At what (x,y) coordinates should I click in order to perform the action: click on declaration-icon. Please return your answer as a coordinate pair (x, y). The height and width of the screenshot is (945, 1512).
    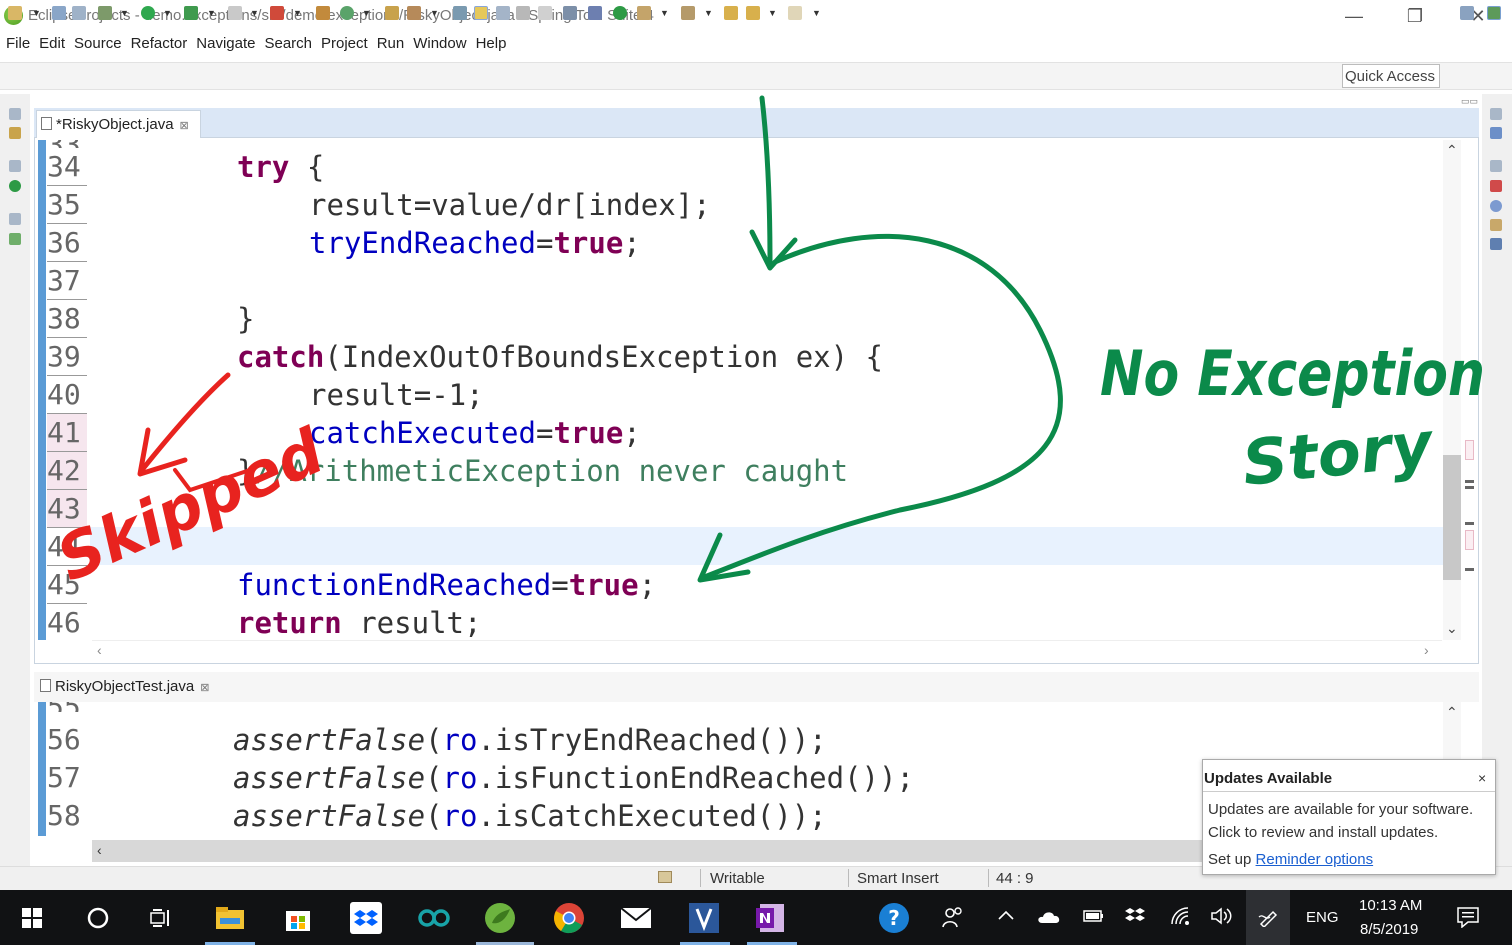
    Looking at the image, I should click on (1496, 225).